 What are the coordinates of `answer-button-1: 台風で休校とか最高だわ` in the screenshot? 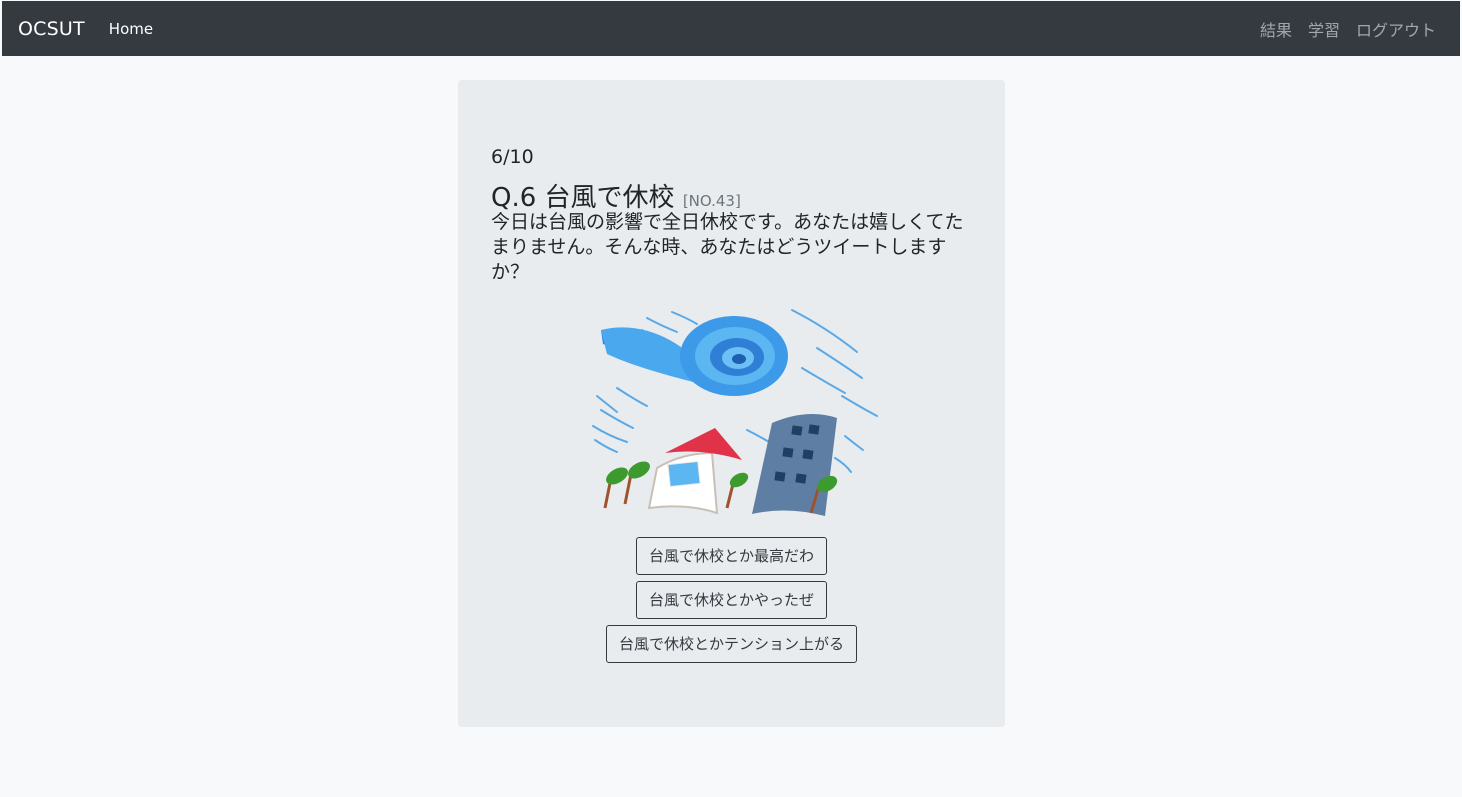 It's located at (731, 556).